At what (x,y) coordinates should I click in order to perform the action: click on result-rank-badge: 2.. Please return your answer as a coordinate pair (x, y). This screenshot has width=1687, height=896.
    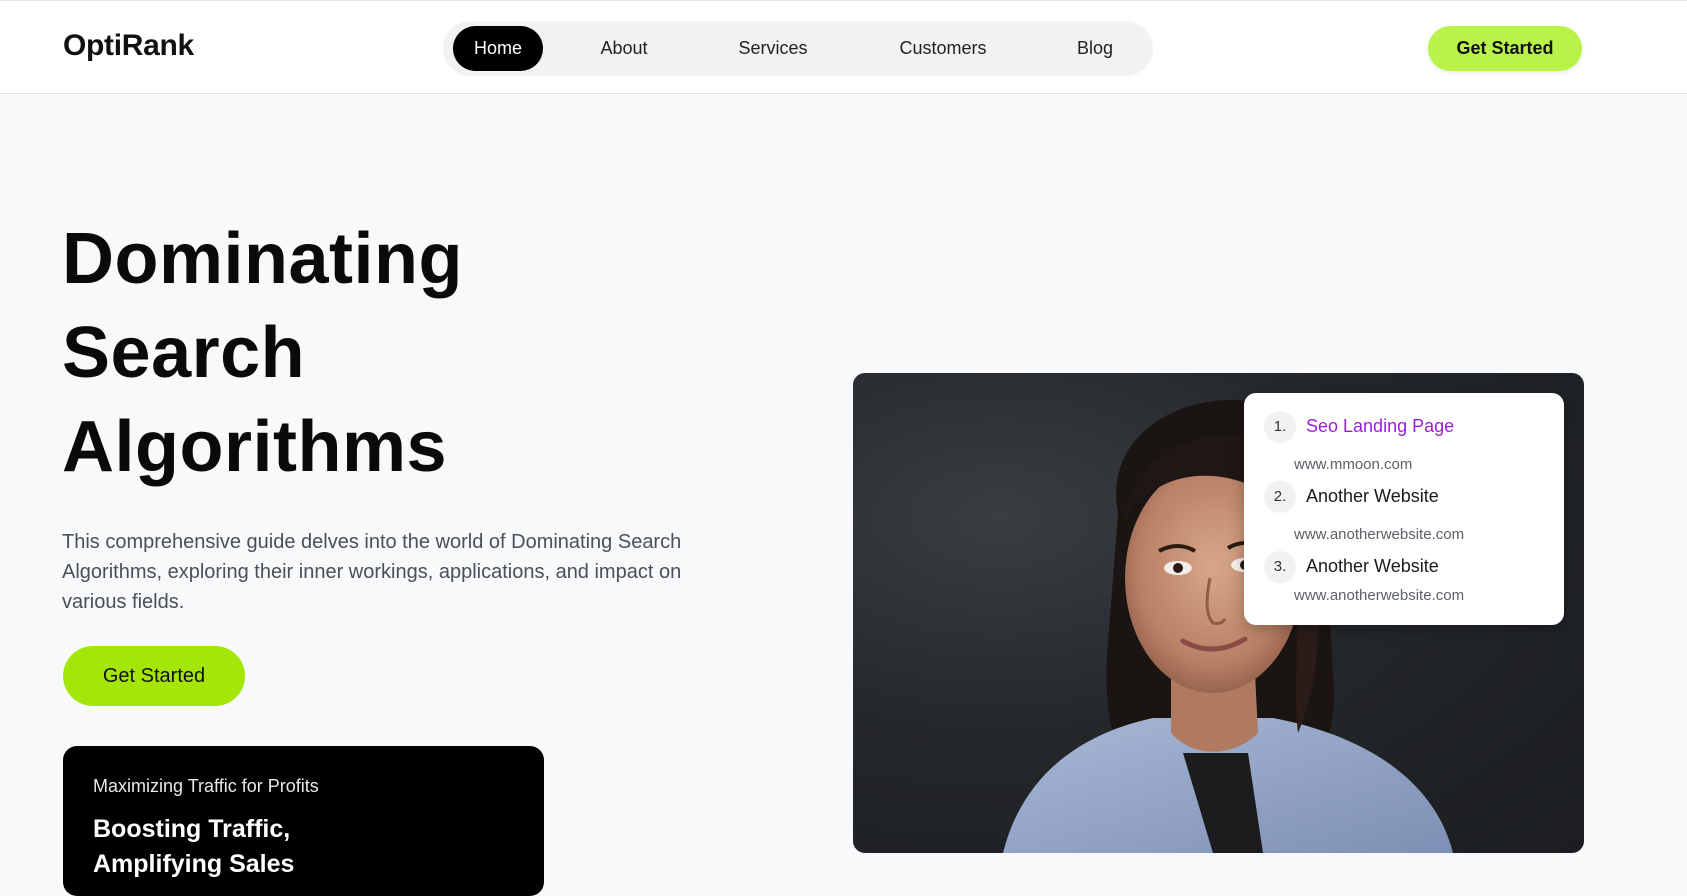
    Looking at the image, I should click on (1280, 497).